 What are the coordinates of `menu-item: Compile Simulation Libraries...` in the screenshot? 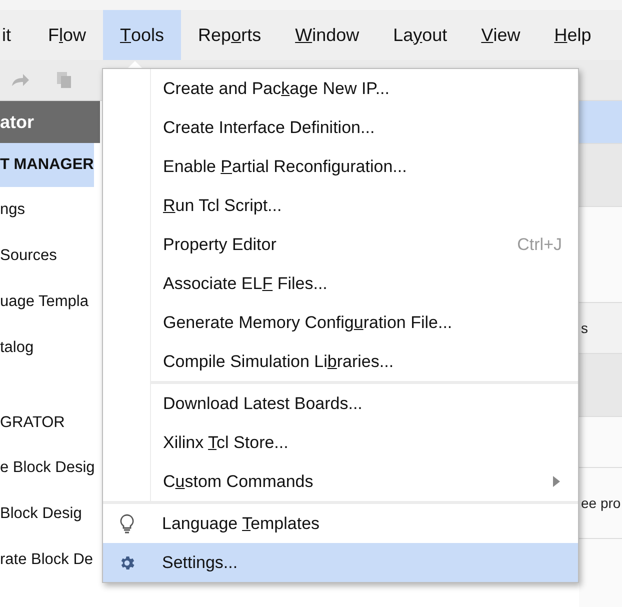 It's located at (364, 361).